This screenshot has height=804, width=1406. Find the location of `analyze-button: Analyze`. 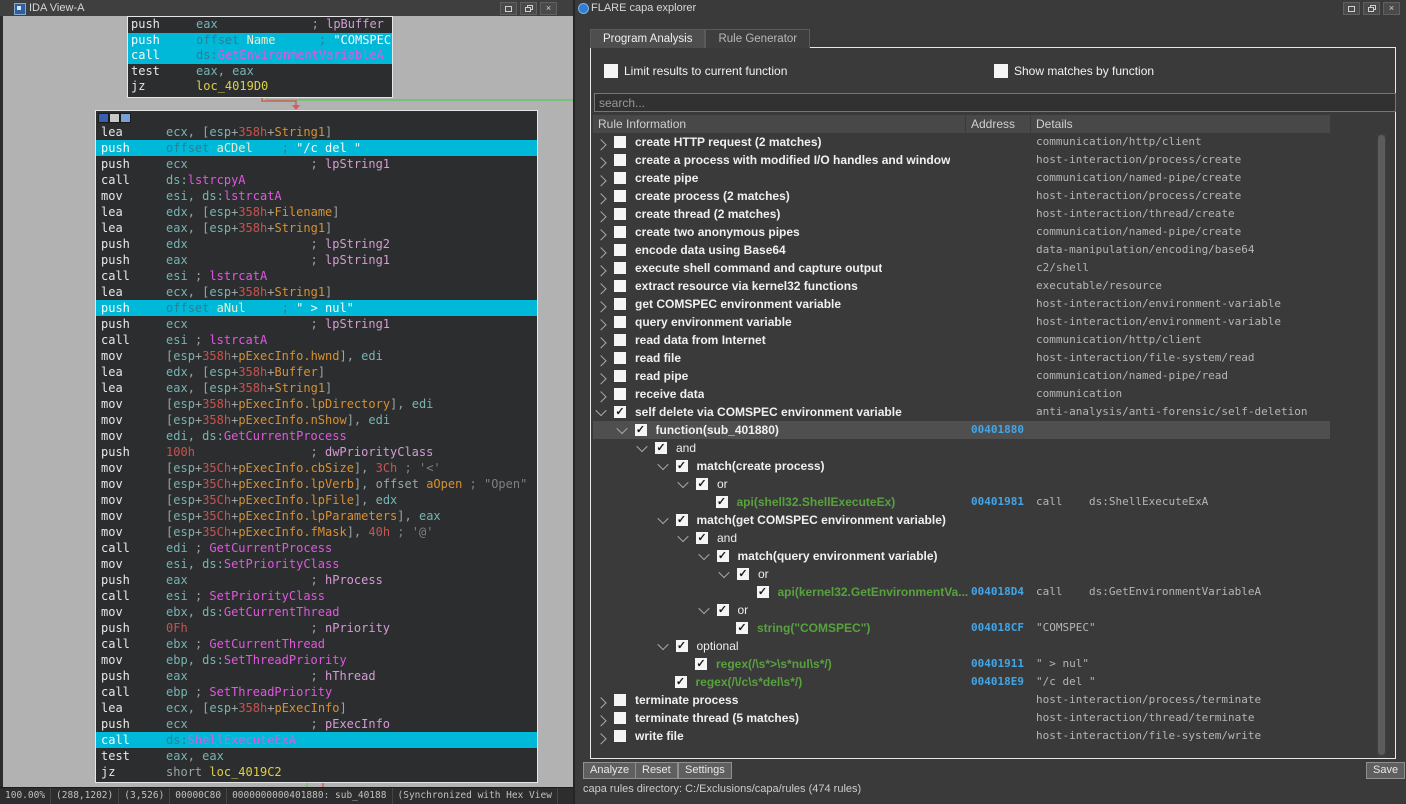

analyze-button: Analyze is located at coordinates (610, 770).